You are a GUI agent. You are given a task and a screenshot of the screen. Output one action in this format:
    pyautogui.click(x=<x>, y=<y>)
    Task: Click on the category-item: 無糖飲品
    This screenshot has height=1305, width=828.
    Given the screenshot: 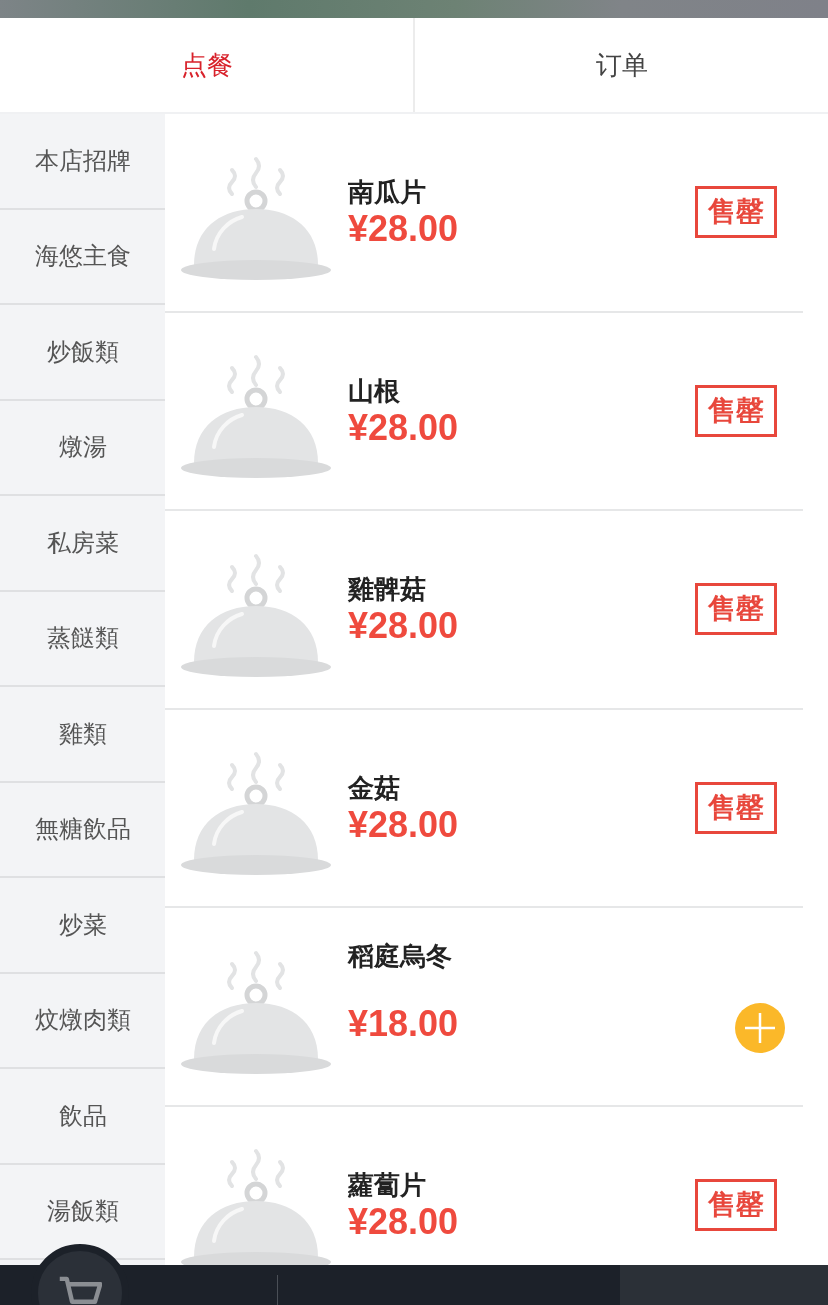 What is the action you would take?
    pyautogui.click(x=82, y=829)
    